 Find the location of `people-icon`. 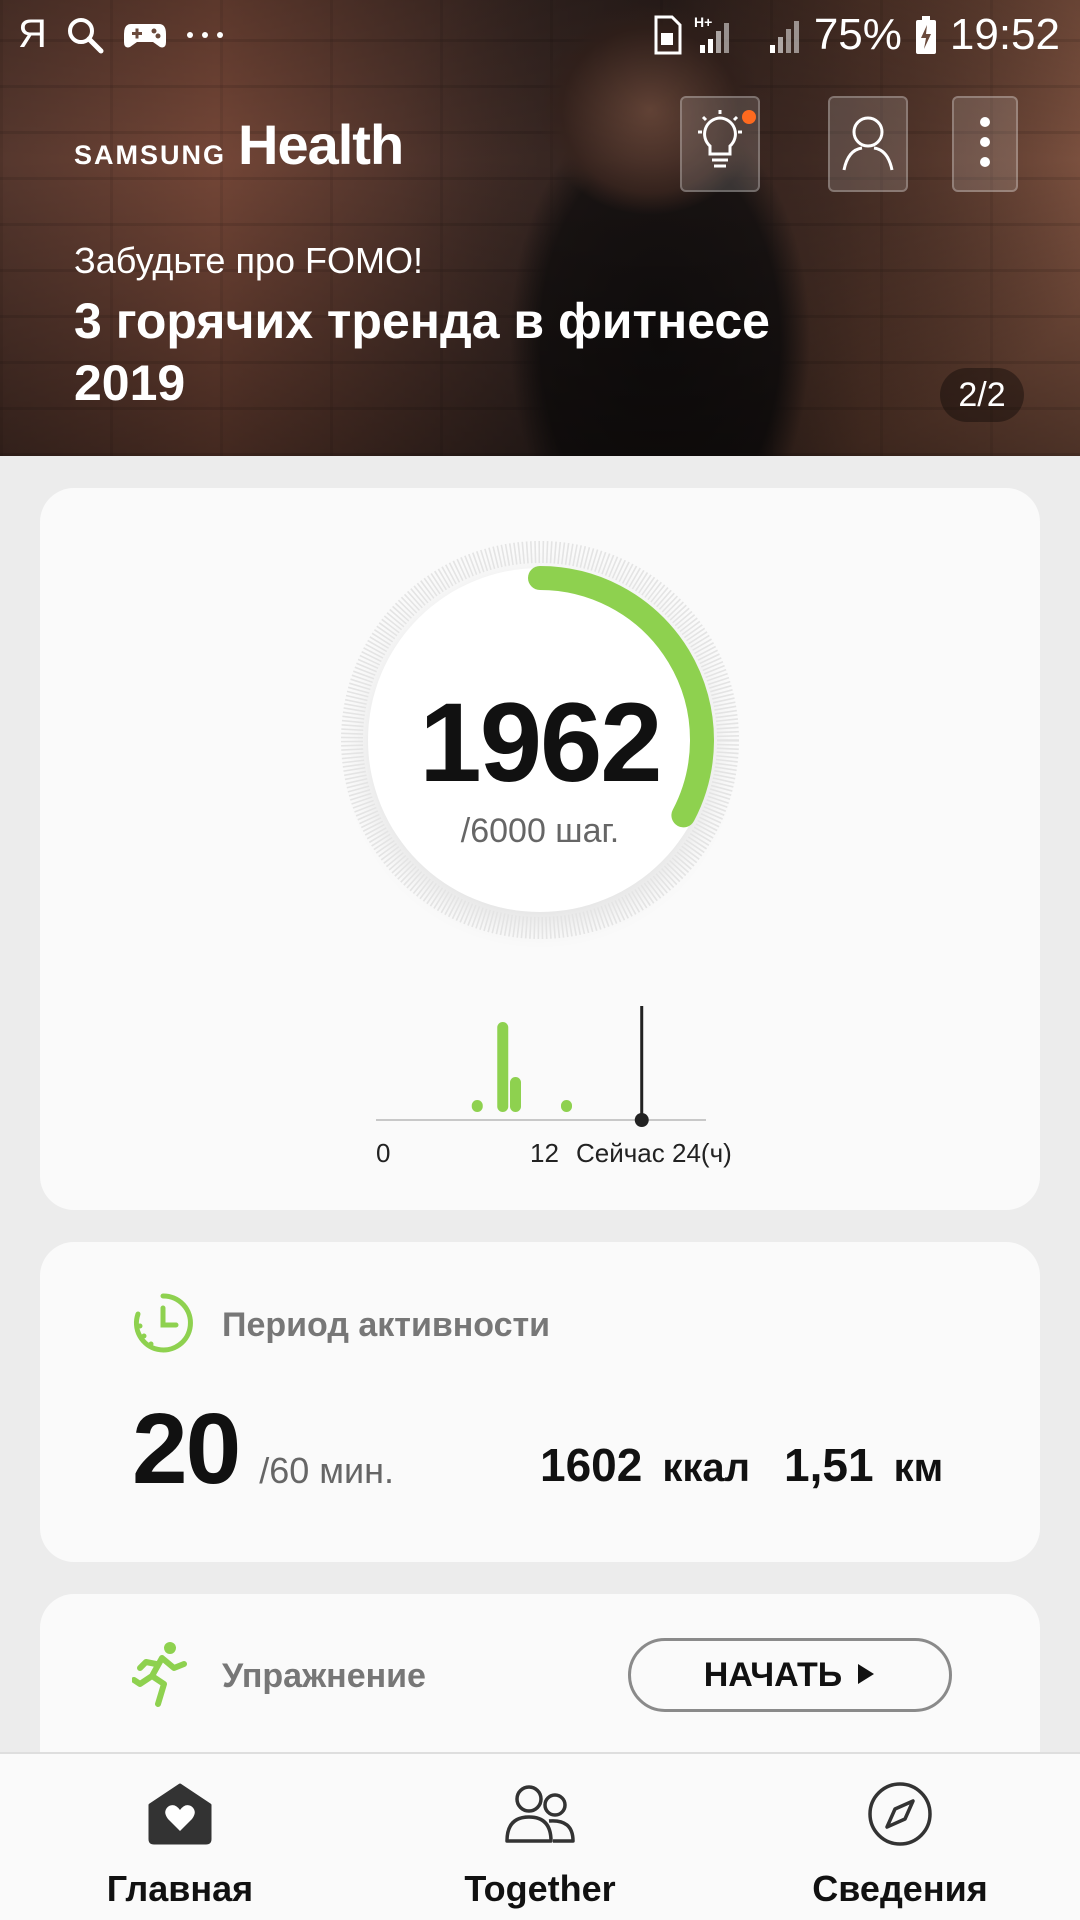

people-icon is located at coordinates (540, 1814).